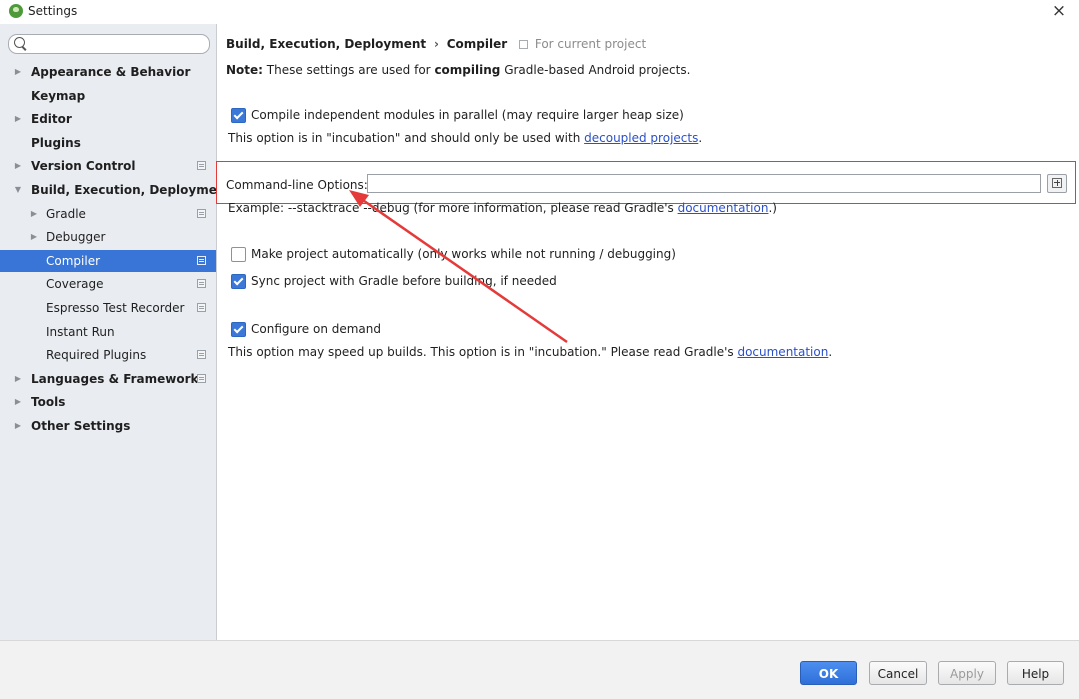 The width and height of the screenshot is (1079, 699). Describe the element at coordinates (75, 284) in the screenshot. I see `sidebar-item-label: Coverage` at that location.